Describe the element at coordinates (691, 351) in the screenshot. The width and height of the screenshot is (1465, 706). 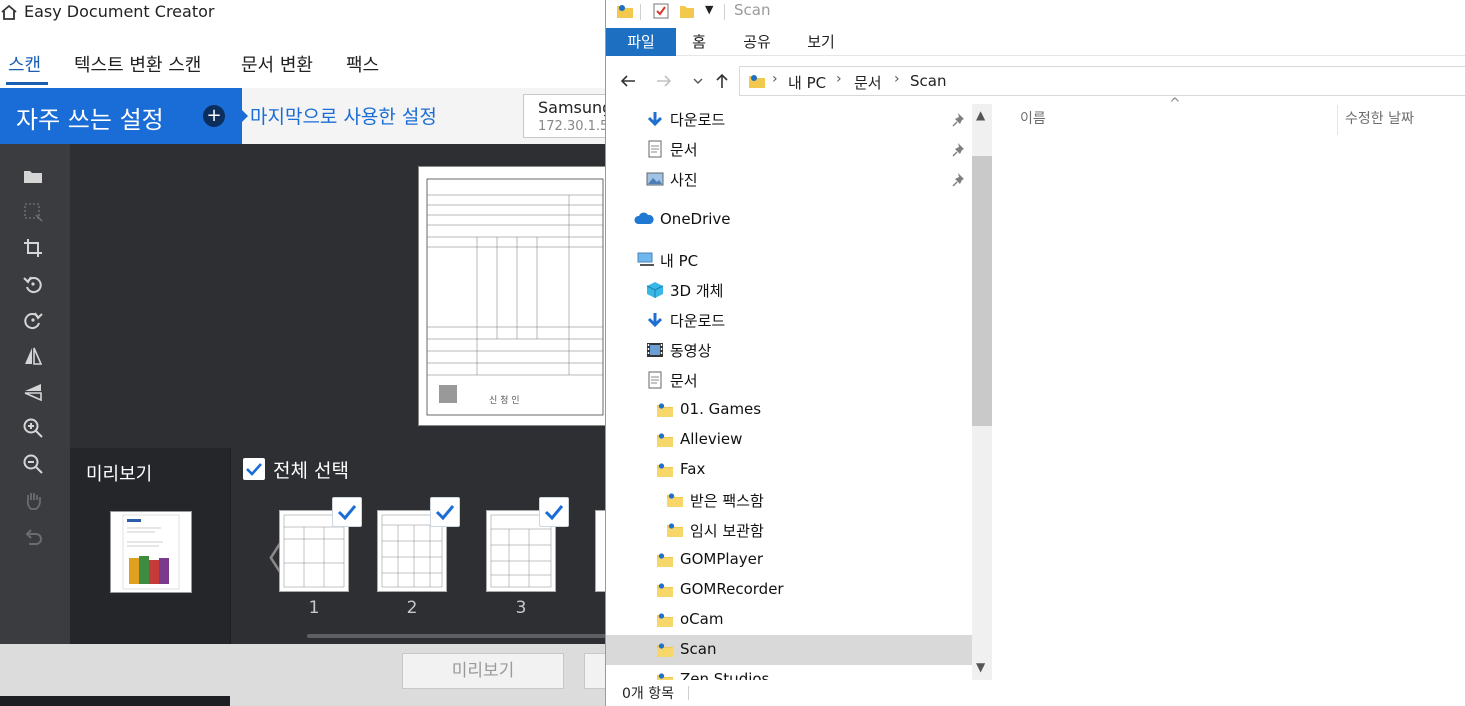
I see `nav-item-label: 동영상` at that location.